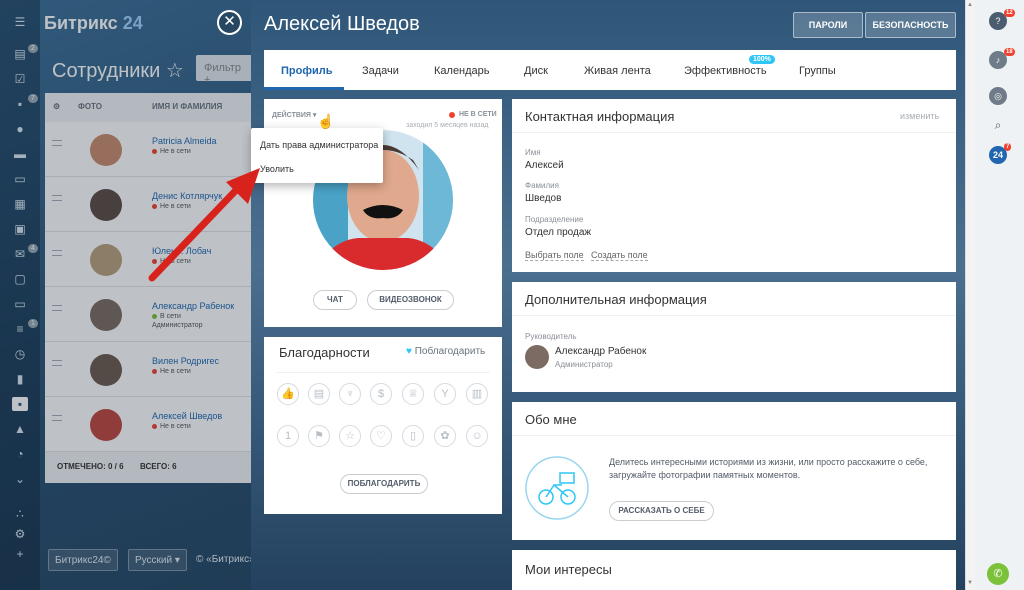 The width and height of the screenshot is (1024, 590). What do you see at coordinates (558, 232) in the screenshot?
I see `field-value-department: Отдел продаж` at bounding box center [558, 232].